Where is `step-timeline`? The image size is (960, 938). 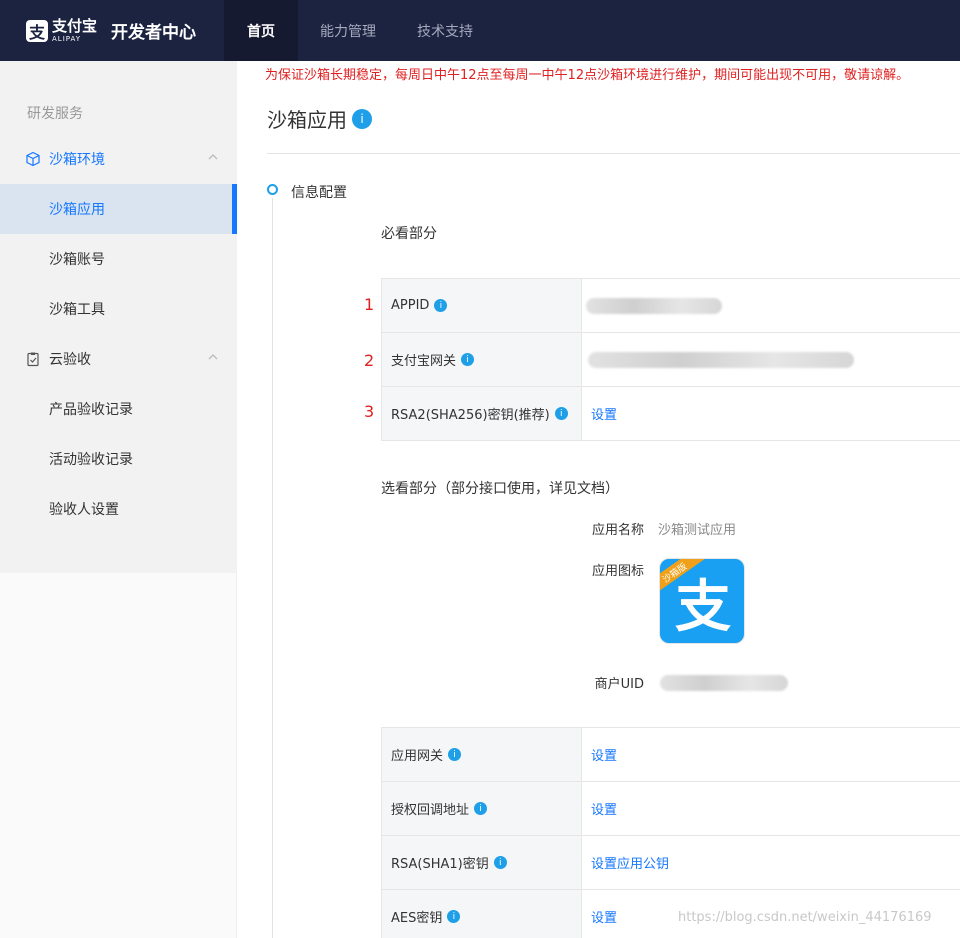
step-timeline is located at coordinates (272, 568).